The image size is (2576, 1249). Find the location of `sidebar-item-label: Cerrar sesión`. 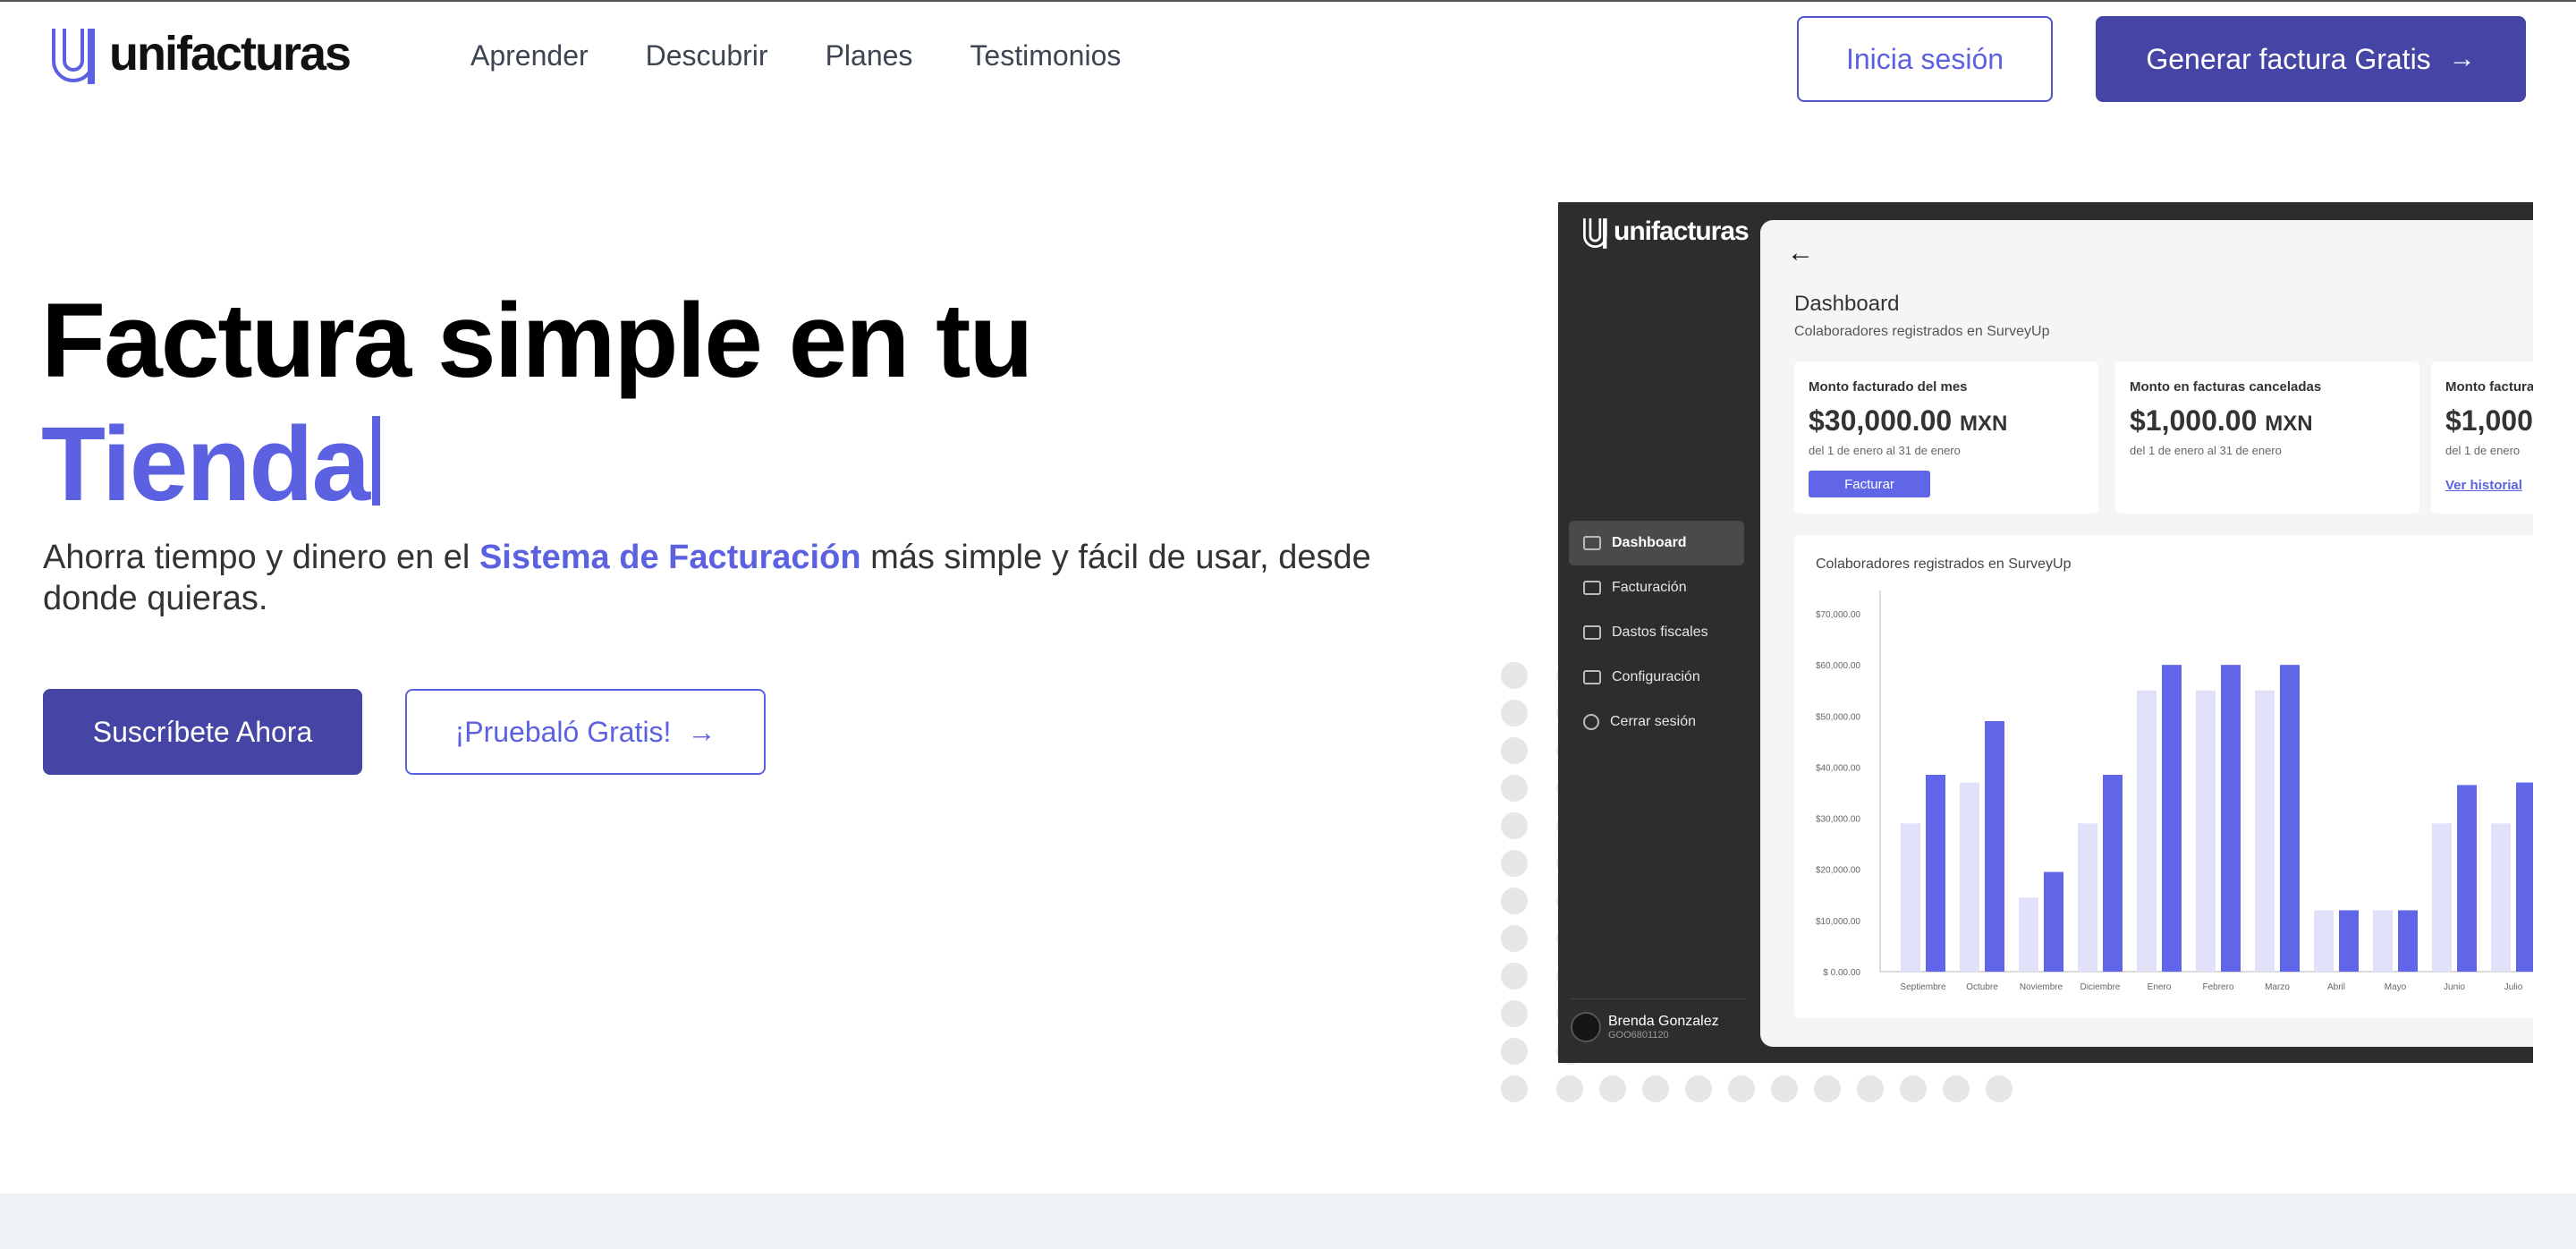

sidebar-item-label: Cerrar sesión is located at coordinates (1653, 721).